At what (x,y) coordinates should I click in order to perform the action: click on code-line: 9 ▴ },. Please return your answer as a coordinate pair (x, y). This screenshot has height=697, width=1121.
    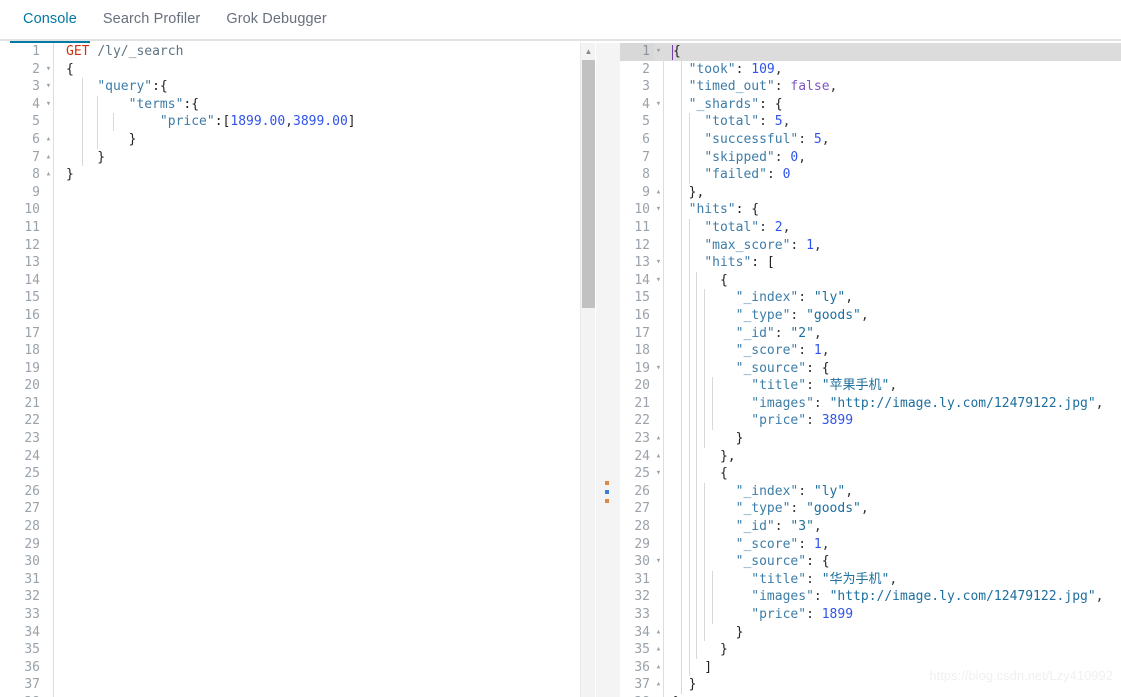
    Looking at the image, I should click on (870, 192).